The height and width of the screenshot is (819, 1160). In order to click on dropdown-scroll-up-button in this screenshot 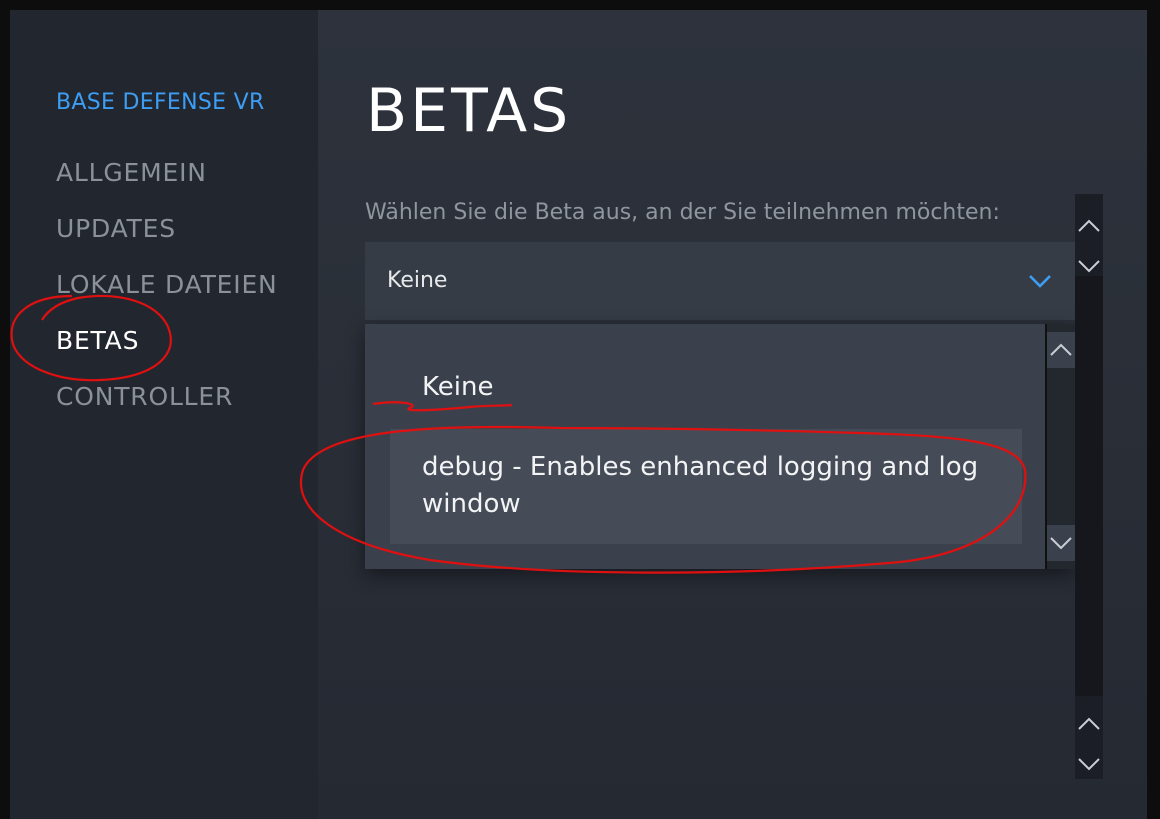, I will do `click(1061, 350)`.